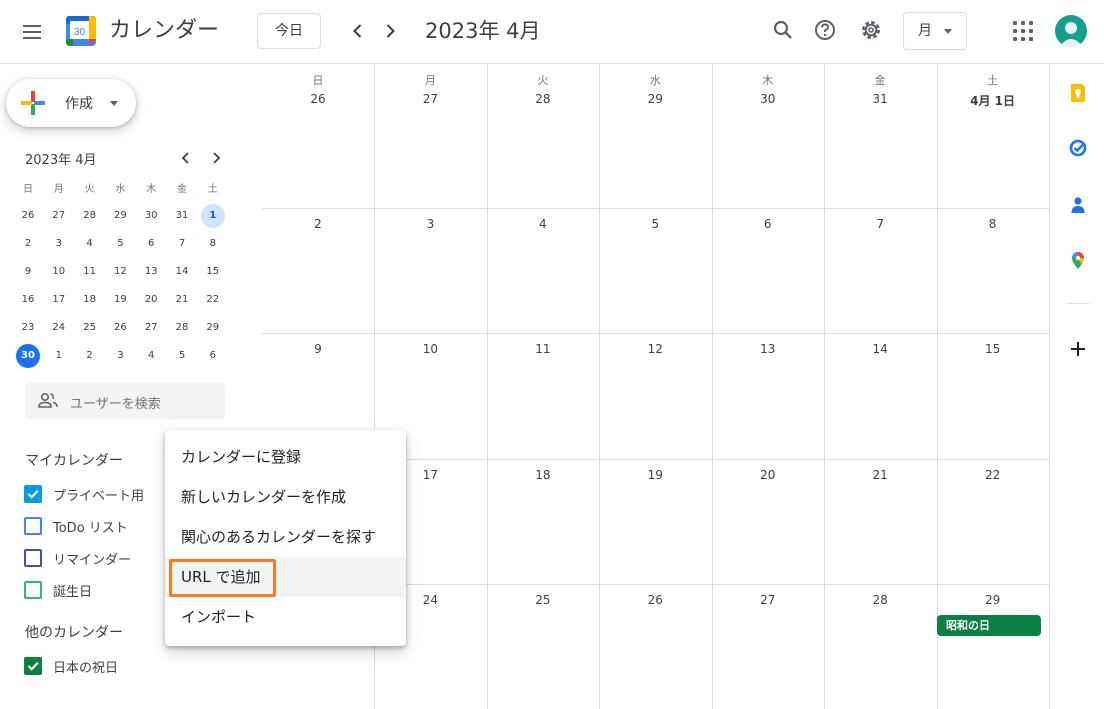  What do you see at coordinates (90, 300) in the screenshot?
I see `mini-day: 18` at bounding box center [90, 300].